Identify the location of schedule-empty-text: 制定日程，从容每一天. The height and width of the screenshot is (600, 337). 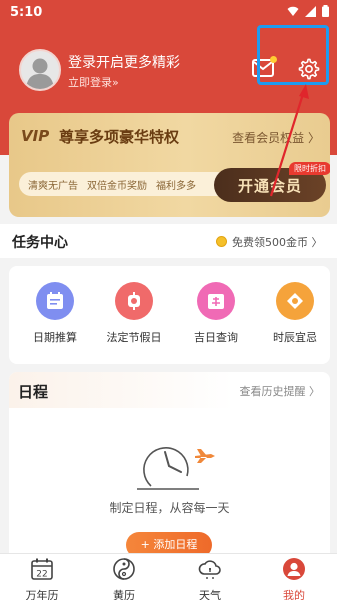
(169, 508).